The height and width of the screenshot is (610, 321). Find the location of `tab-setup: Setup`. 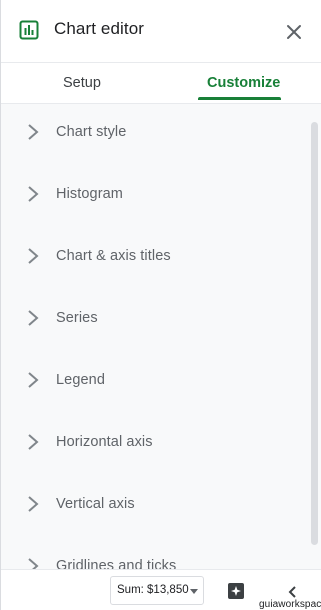

tab-setup: Setup is located at coordinates (82, 83).